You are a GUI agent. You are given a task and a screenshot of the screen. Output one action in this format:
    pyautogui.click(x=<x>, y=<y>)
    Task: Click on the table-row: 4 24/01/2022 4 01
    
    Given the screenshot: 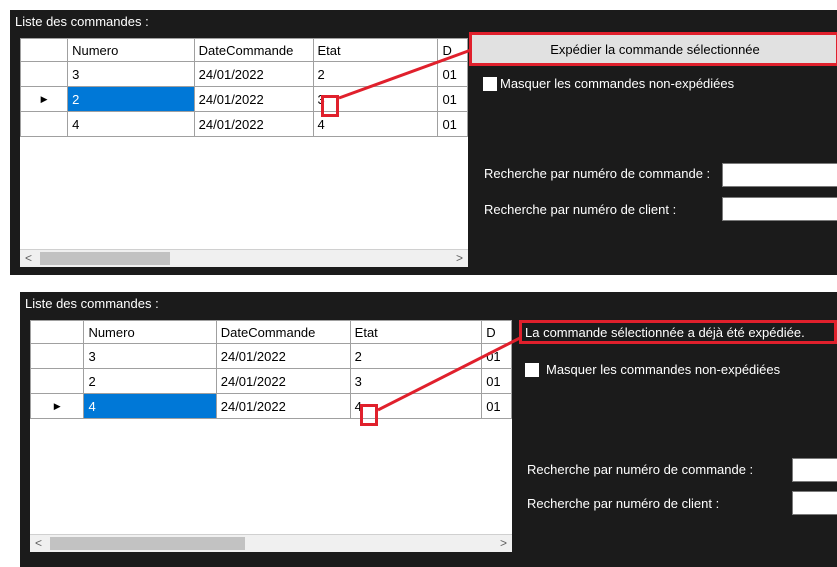 What is the action you would take?
    pyautogui.click(x=244, y=124)
    